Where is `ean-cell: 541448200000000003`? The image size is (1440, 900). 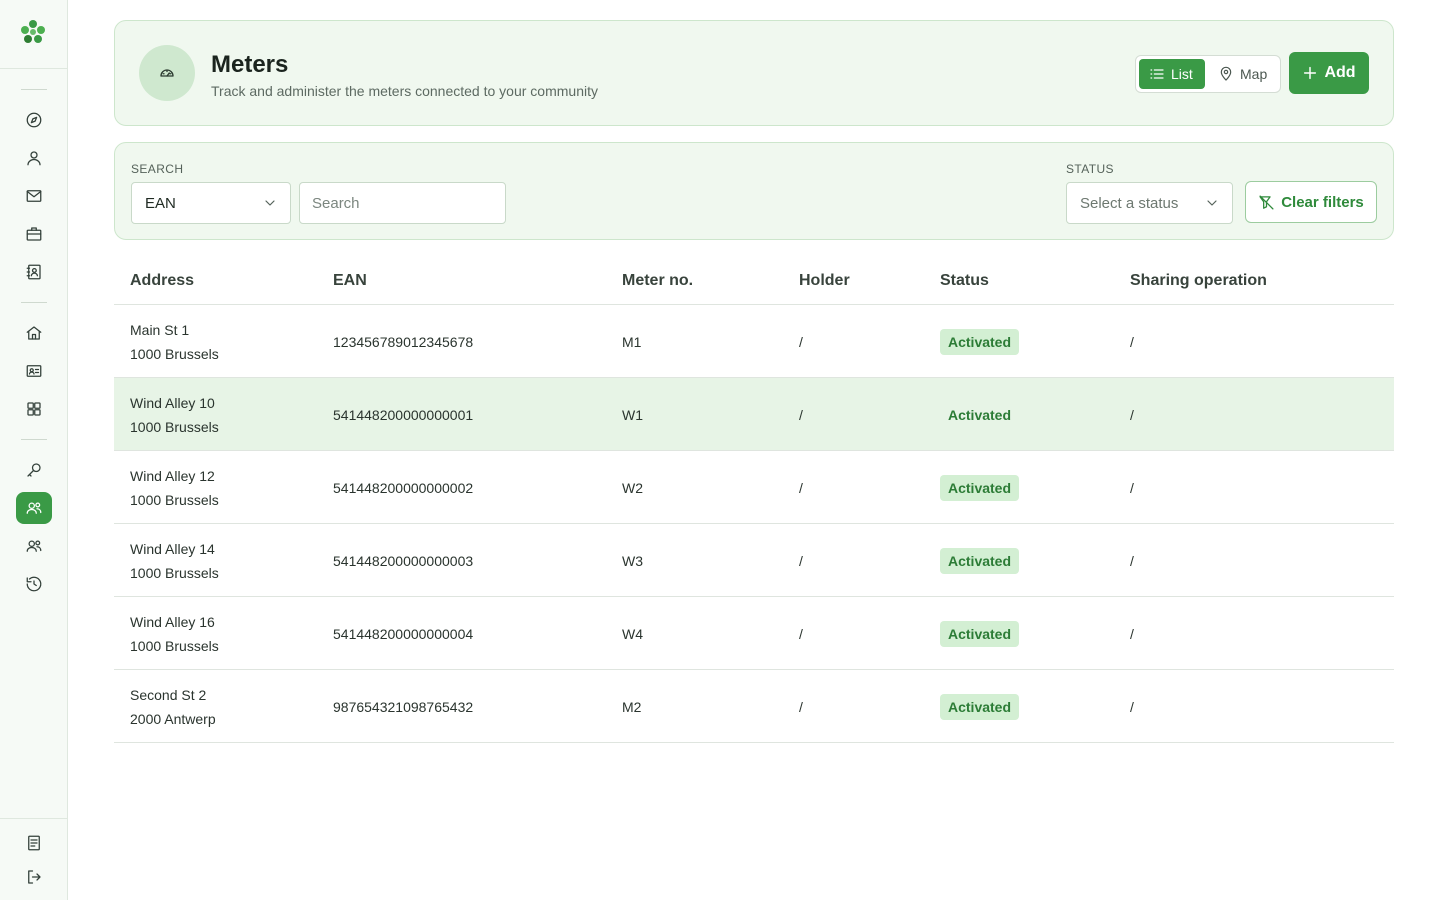 ean-cell: 541448200000000003 is located at coordinates (403, 561).